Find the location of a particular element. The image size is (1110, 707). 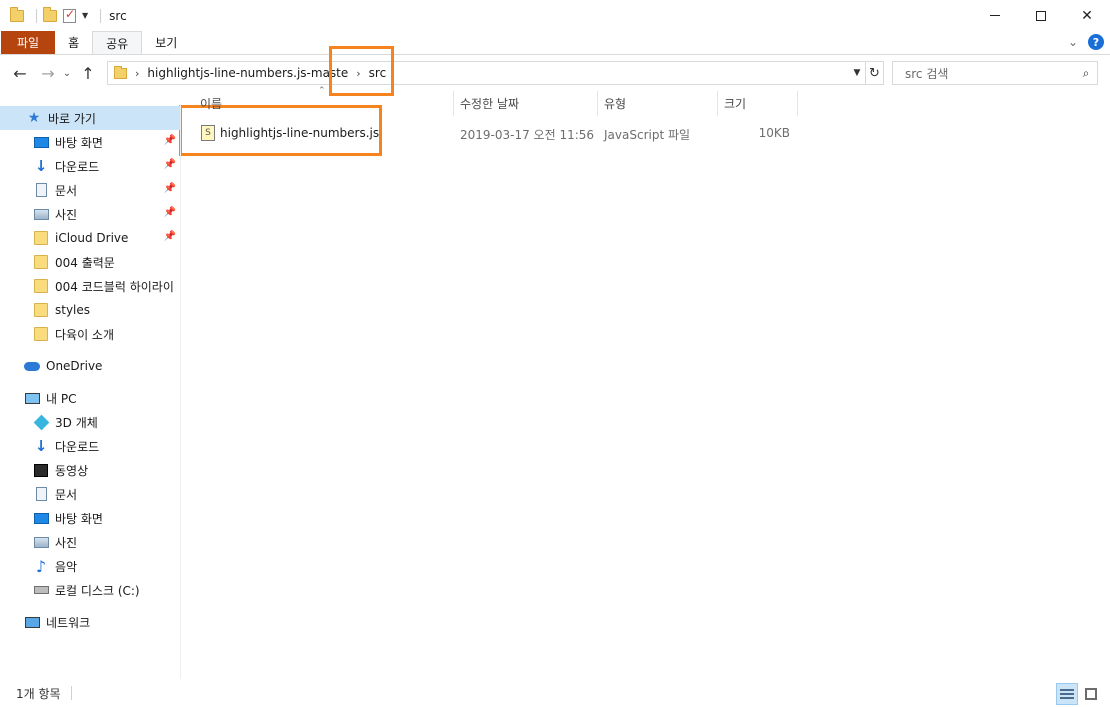

sidebar-item-label: 문서 is located at coordinates (66, 494).